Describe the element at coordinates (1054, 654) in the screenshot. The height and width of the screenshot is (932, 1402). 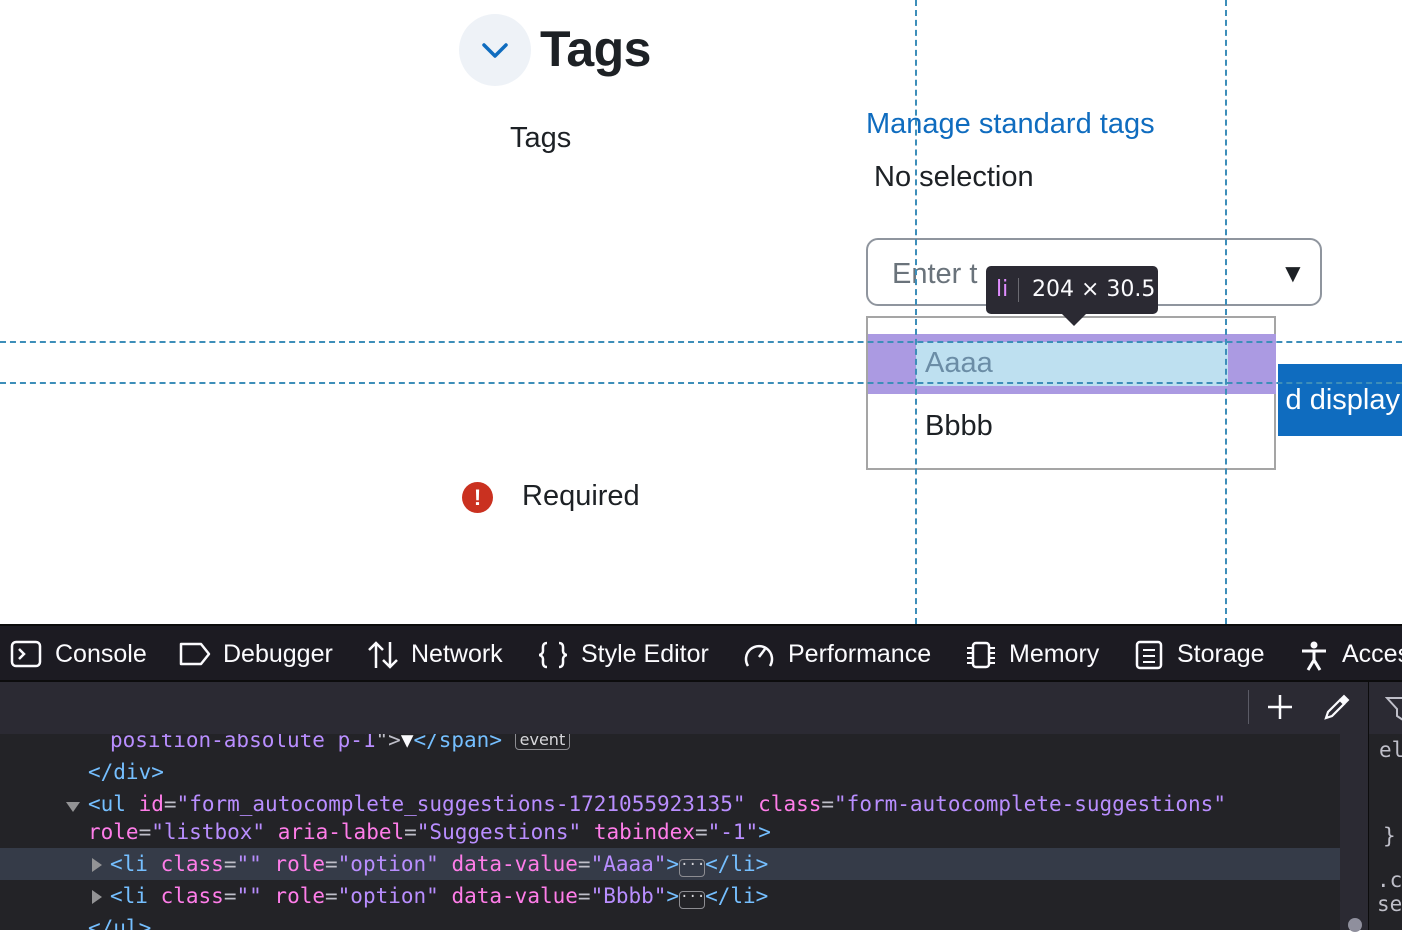
I see `tab-label: Memory` at that location.